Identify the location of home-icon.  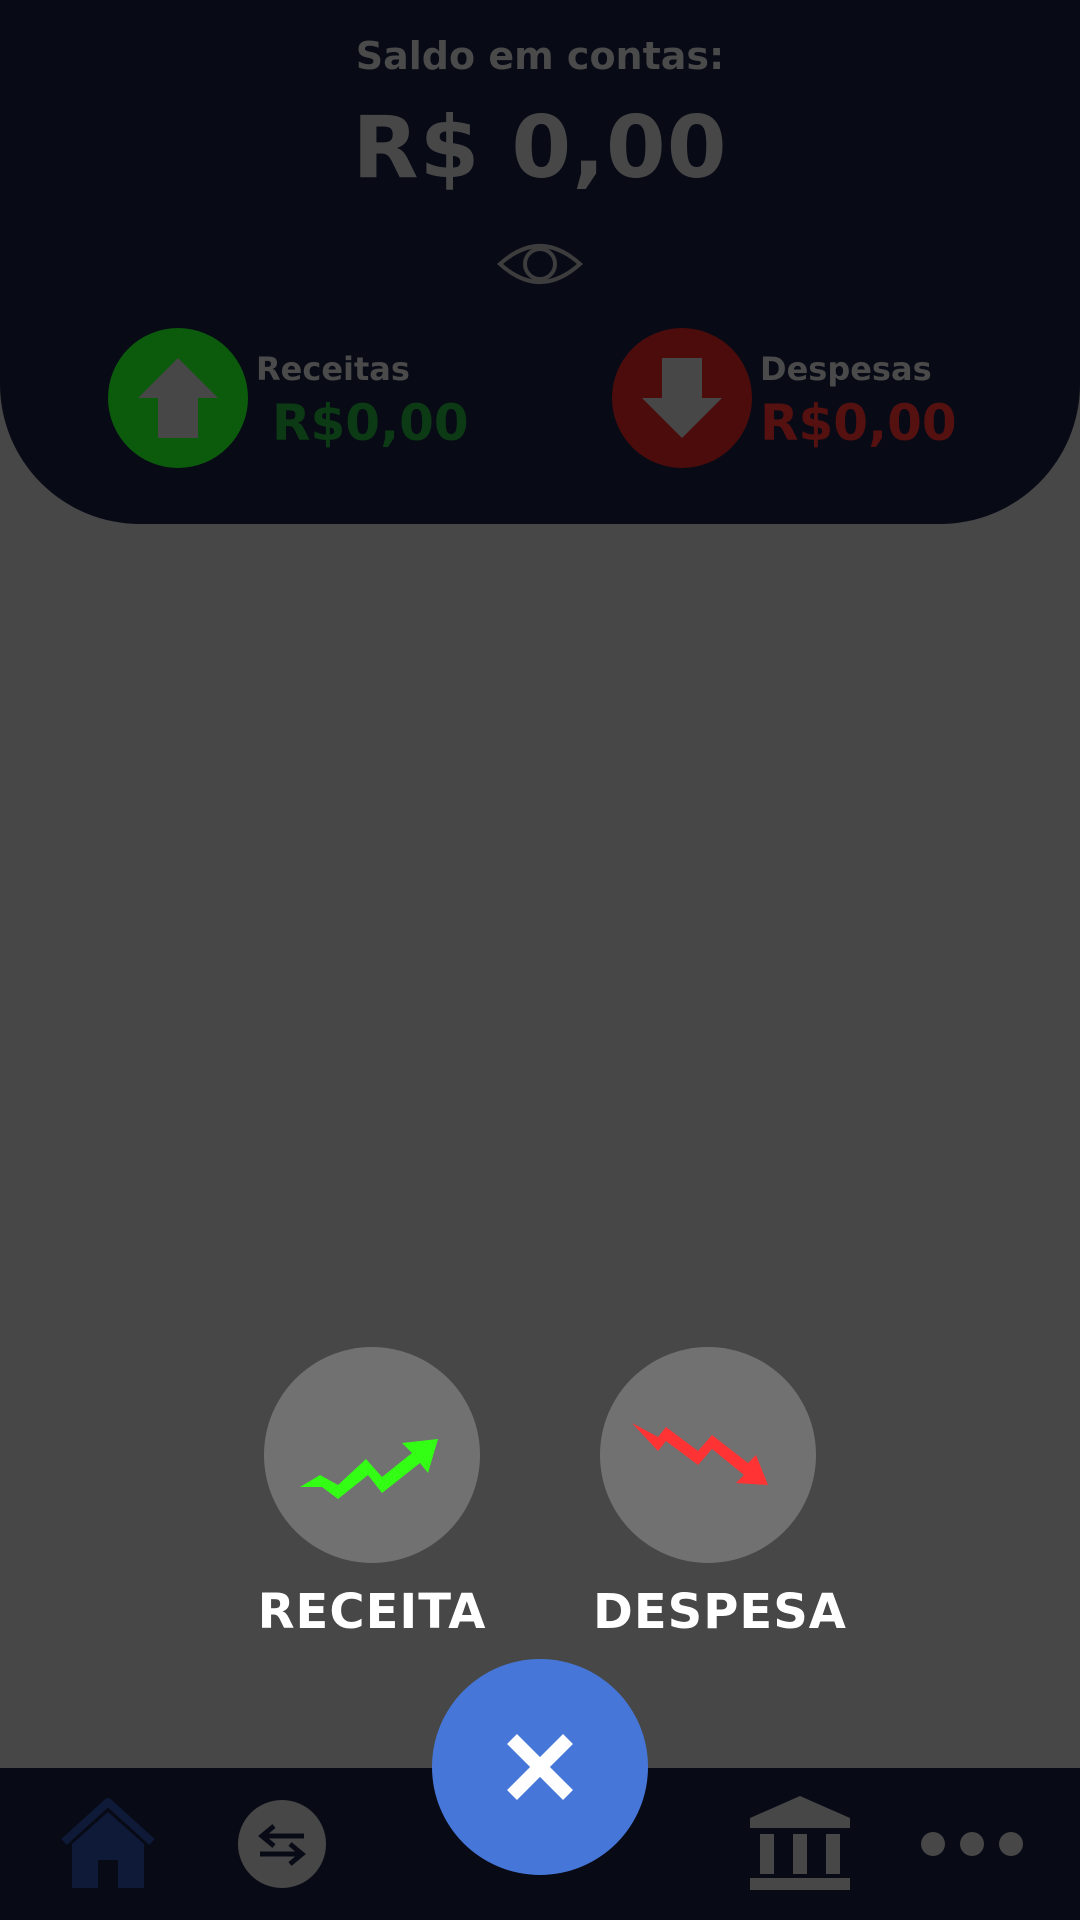
(108, 1844).